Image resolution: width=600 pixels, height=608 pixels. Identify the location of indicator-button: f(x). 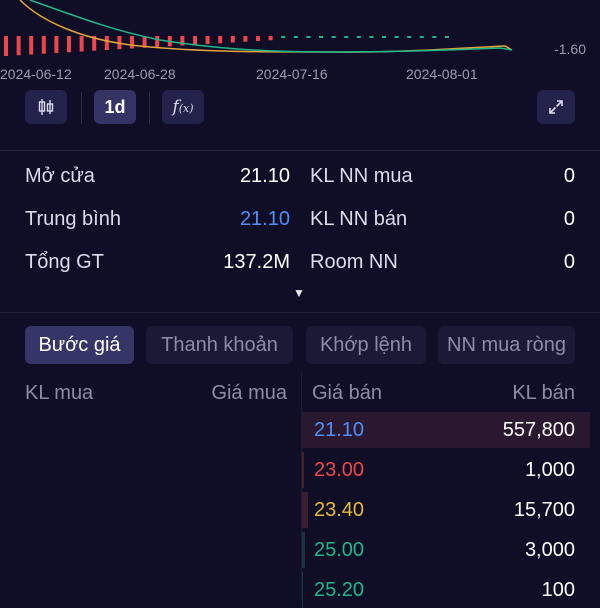
(183, 107).